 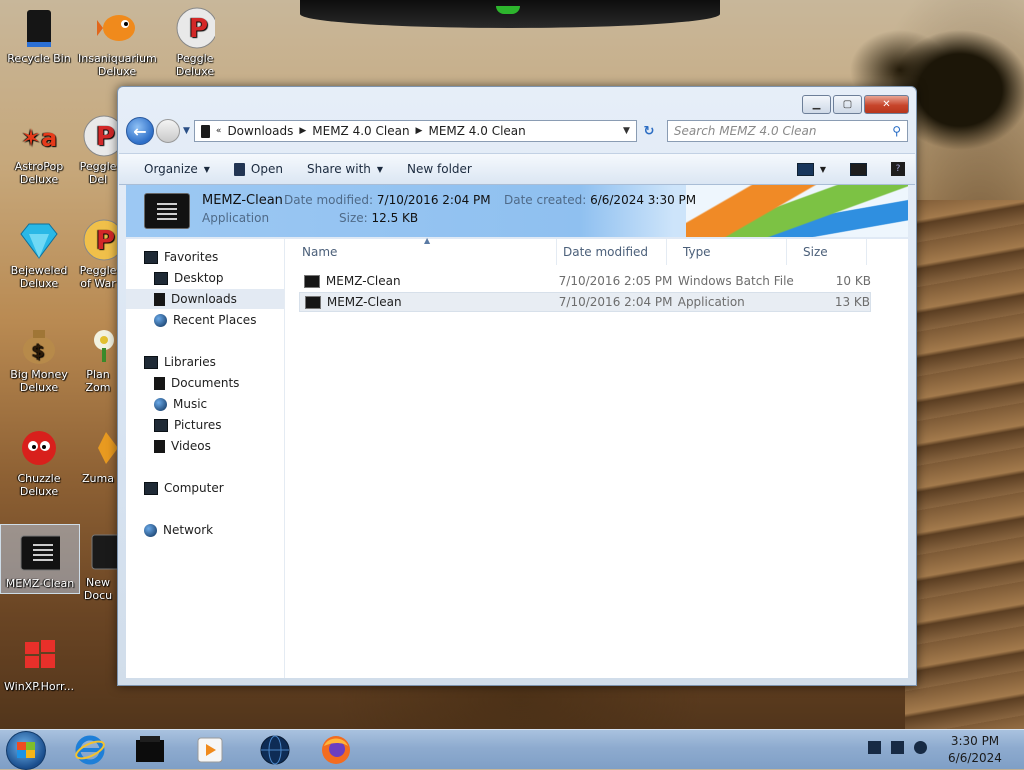 What do you see at coordinates (39, 136) in the screenshot?
I see `astropop-icon: ✶a` at bounding box center [39, 136].